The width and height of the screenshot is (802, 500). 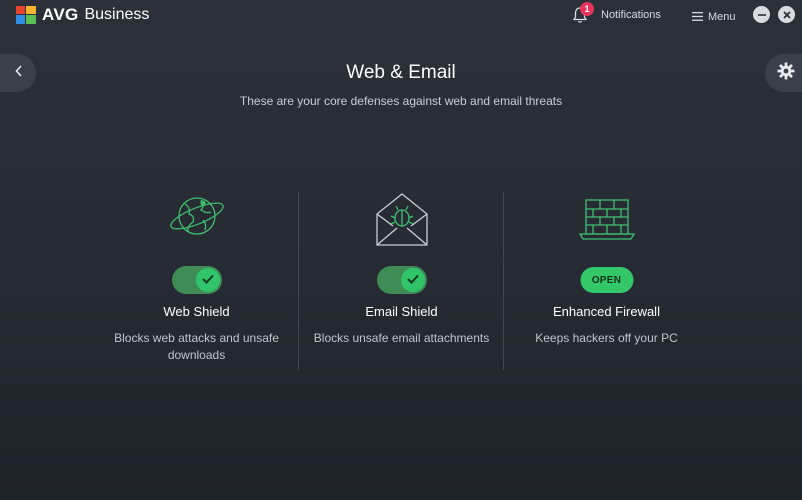 I want to click on product-name: Business, so click(x=117, y=14).